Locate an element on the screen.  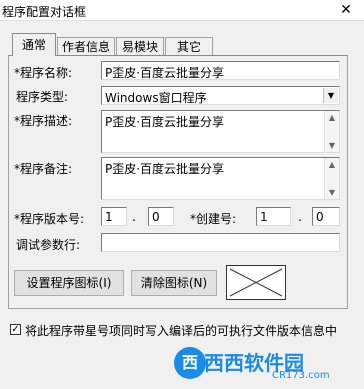
watermark-logo-icon: 西 is located at coordinates (190, 363).